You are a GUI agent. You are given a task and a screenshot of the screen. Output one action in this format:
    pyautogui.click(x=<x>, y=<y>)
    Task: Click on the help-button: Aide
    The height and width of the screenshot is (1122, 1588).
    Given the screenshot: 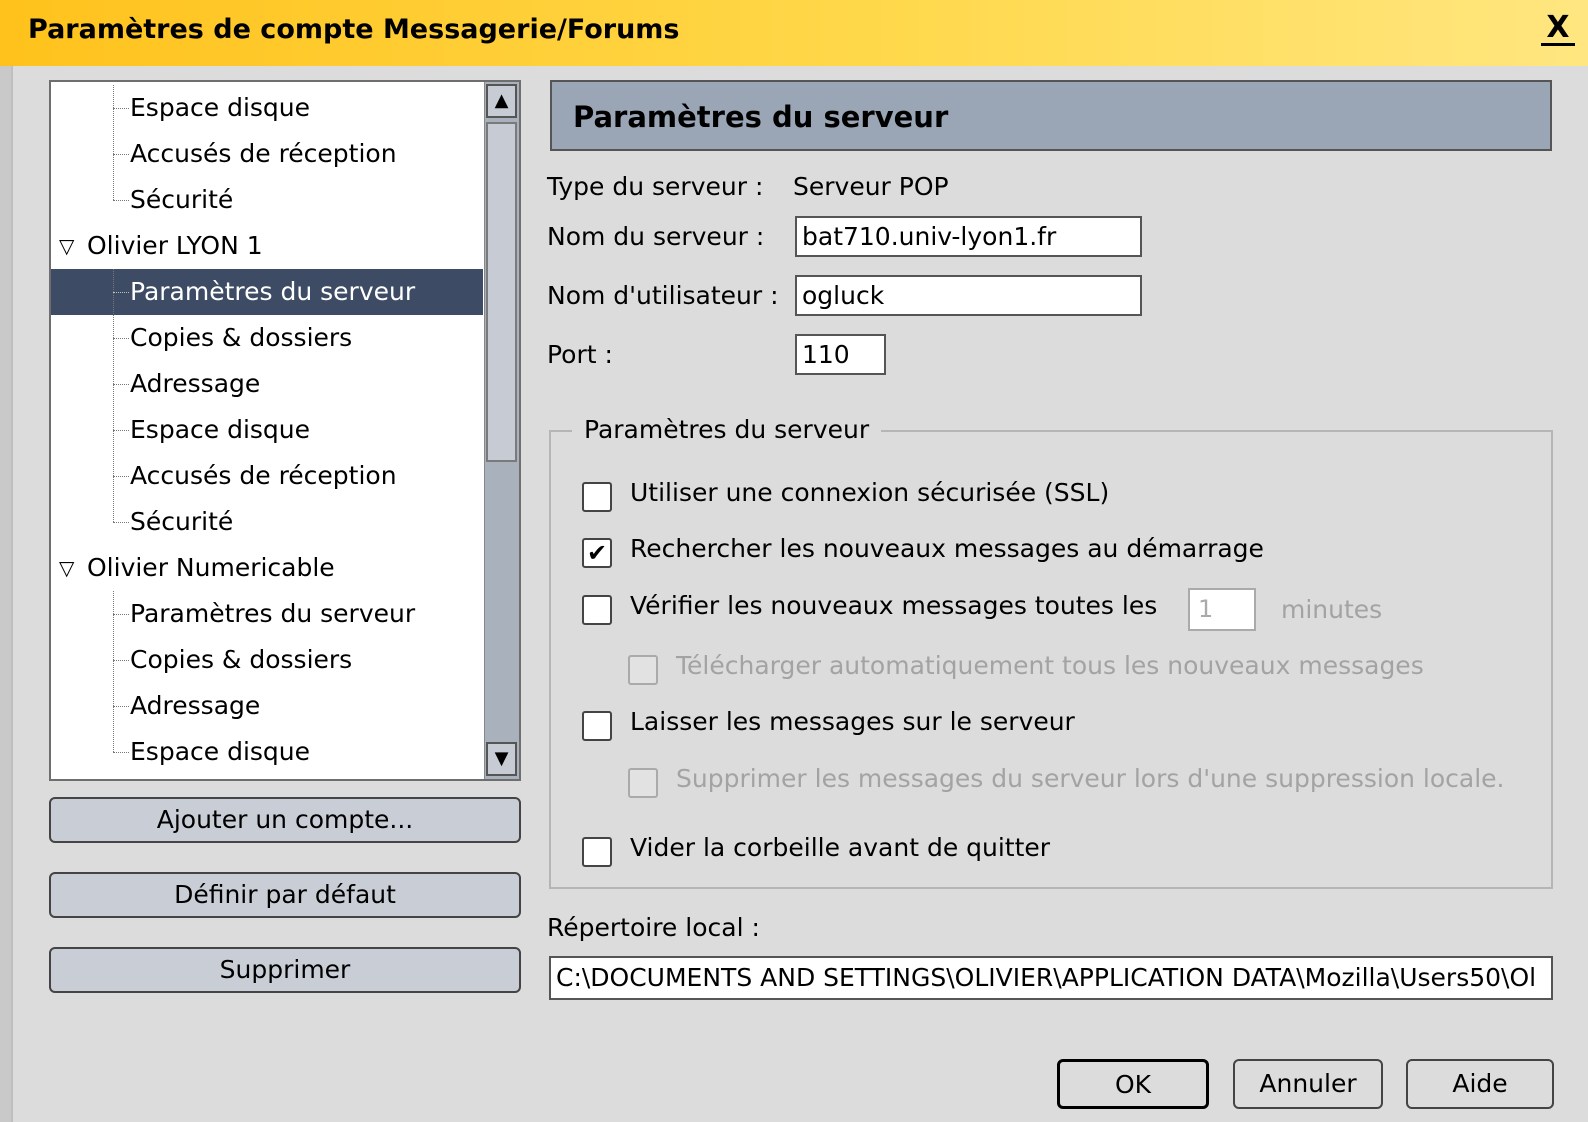 What is the action you would take?
    pyautogui.click(x=1480, y=1084)
    